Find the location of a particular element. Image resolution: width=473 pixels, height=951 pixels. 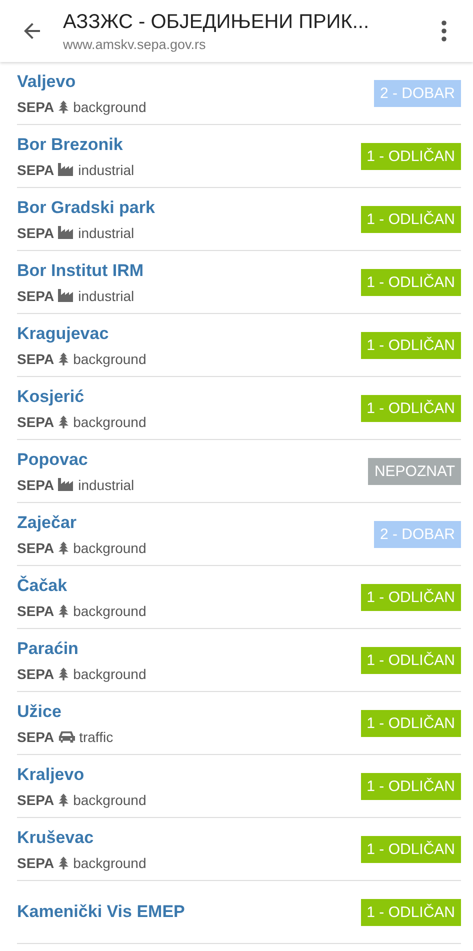

station-name: Valjevo is located at coordinates (81, 82).